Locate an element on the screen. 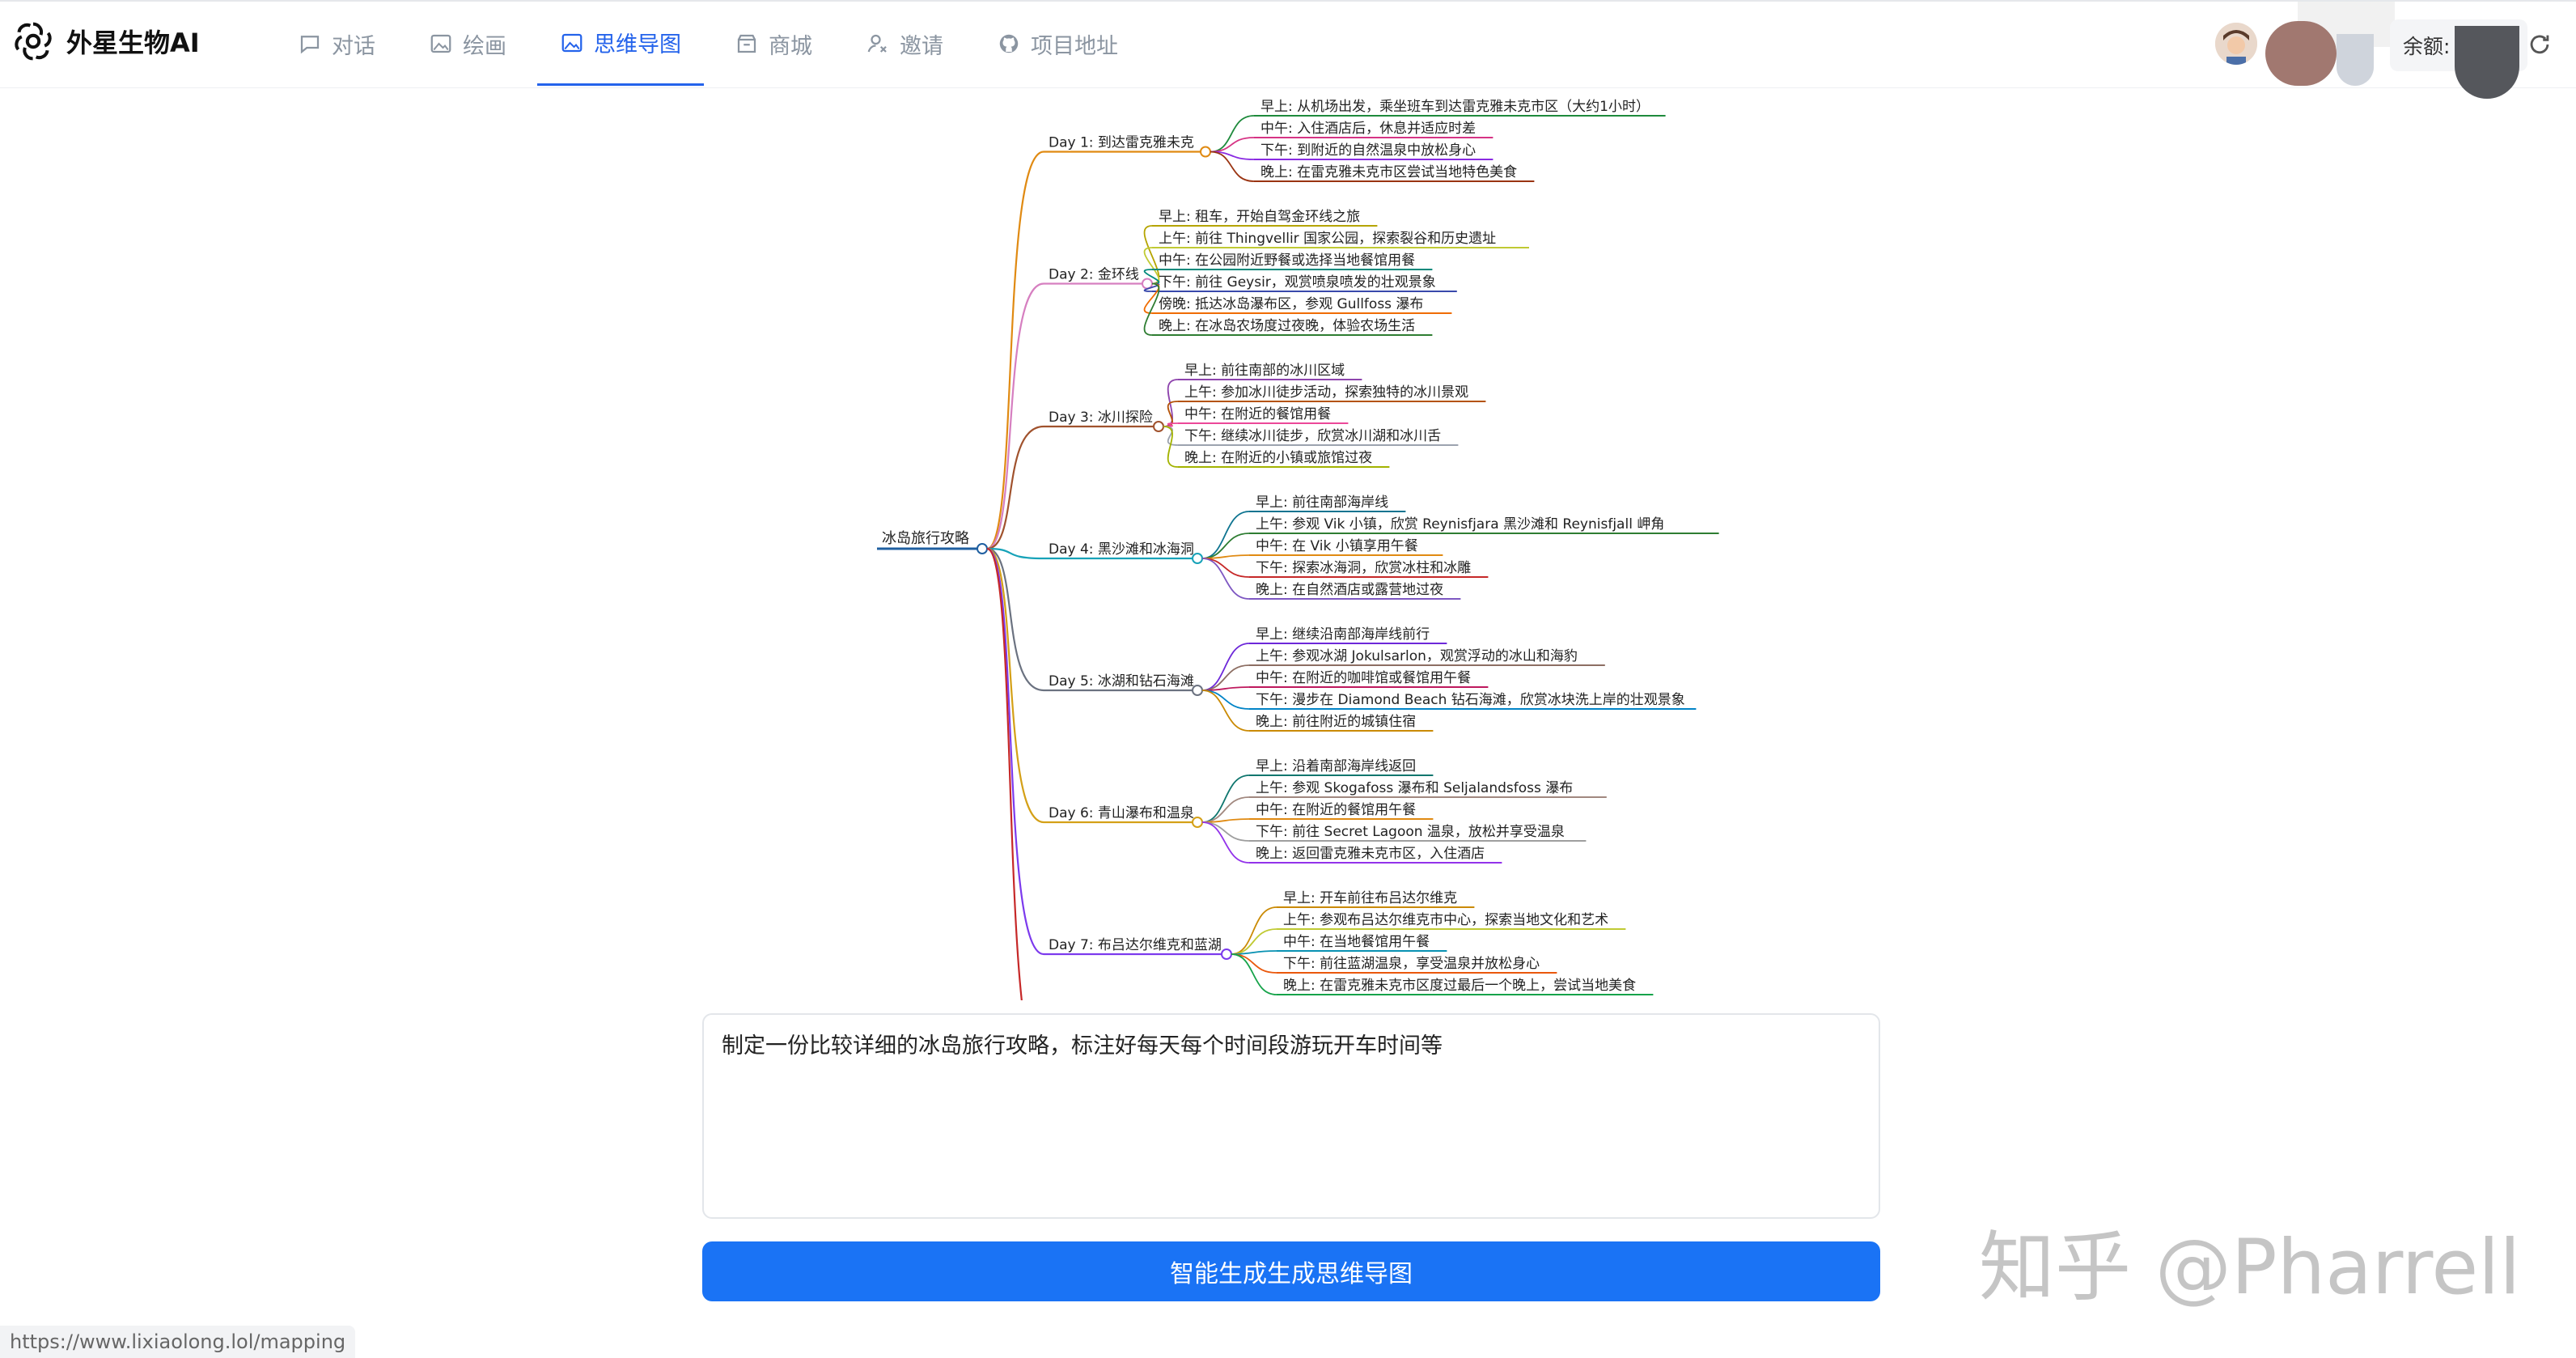 The height and width of the screenshot is (1358, 2576). nav-store: 商城 is located at coordinates (773, 44).